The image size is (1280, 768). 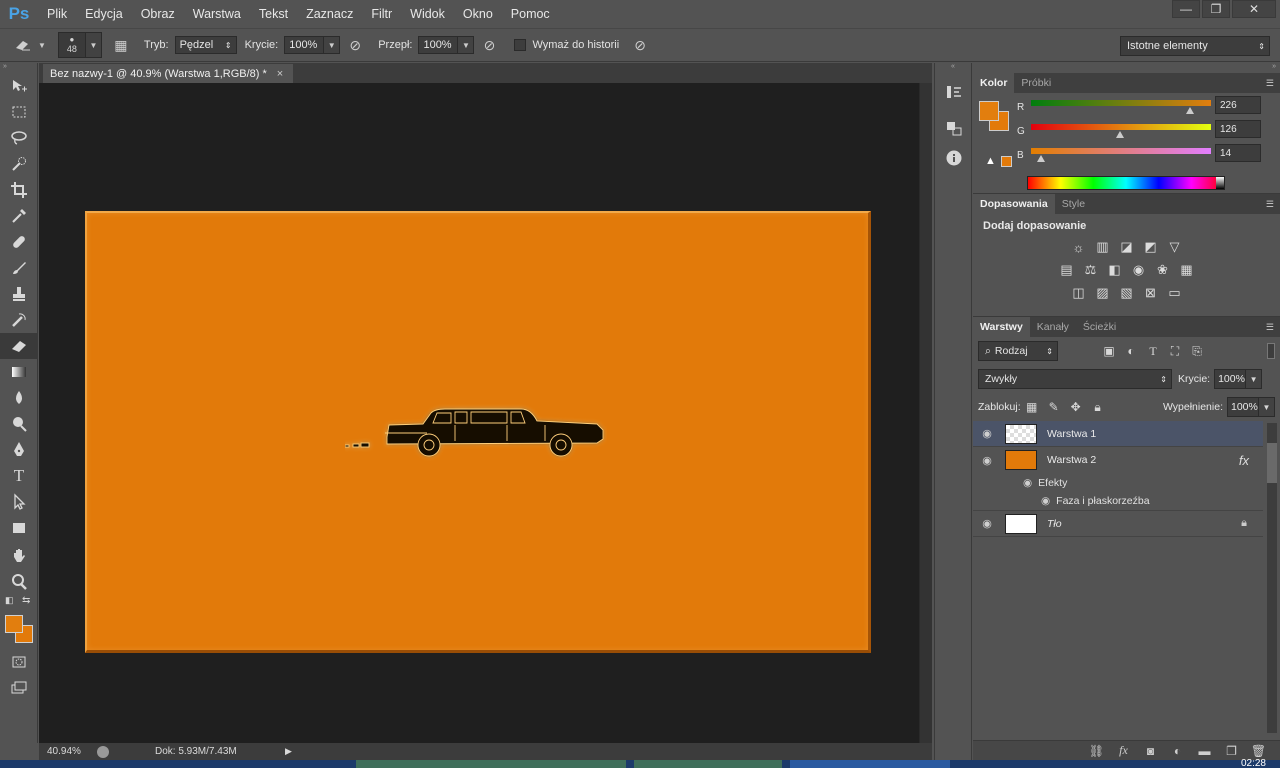 I want to click on menu-view: Widok, so click(x=427, y=14).